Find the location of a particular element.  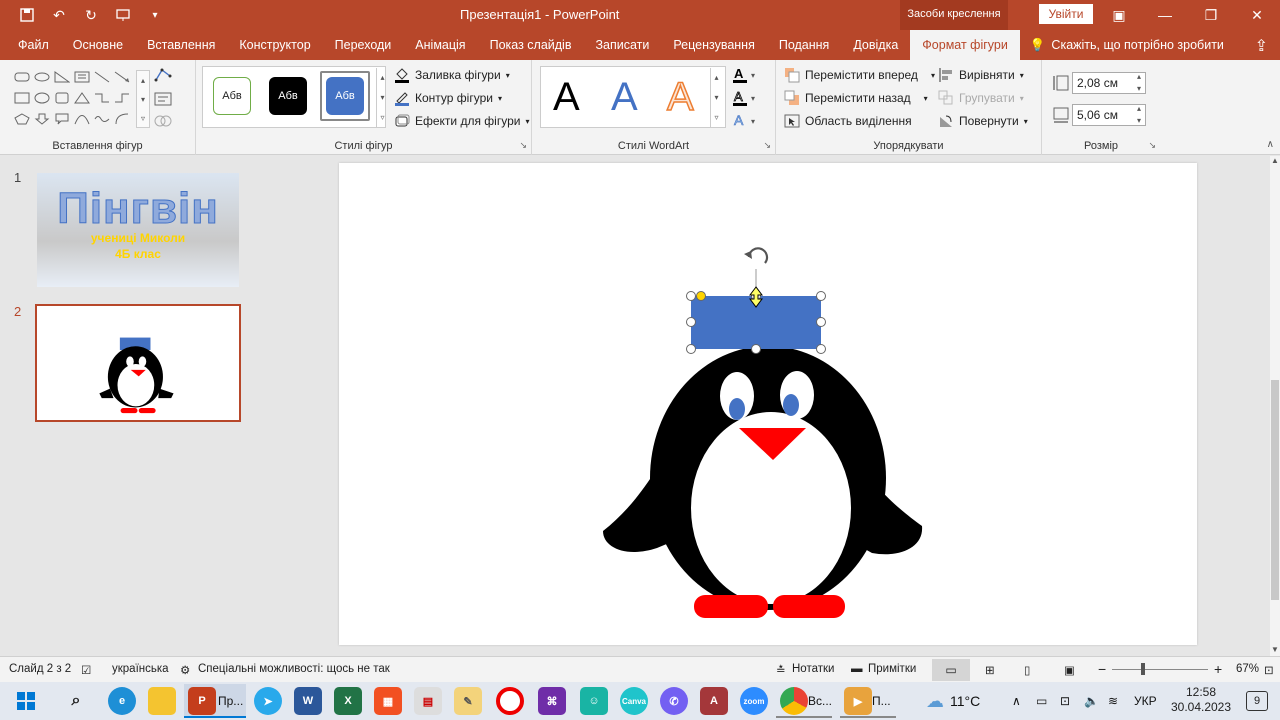

zoom-in-icon: + is located at coordinates (1218, 669).